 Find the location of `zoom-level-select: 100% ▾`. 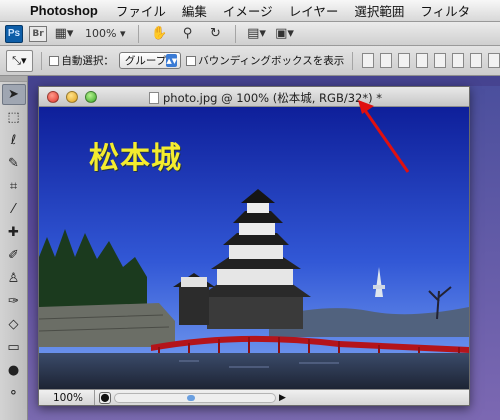

zoom-level-select: 100% ▾ is located at coordinates (105, 33).